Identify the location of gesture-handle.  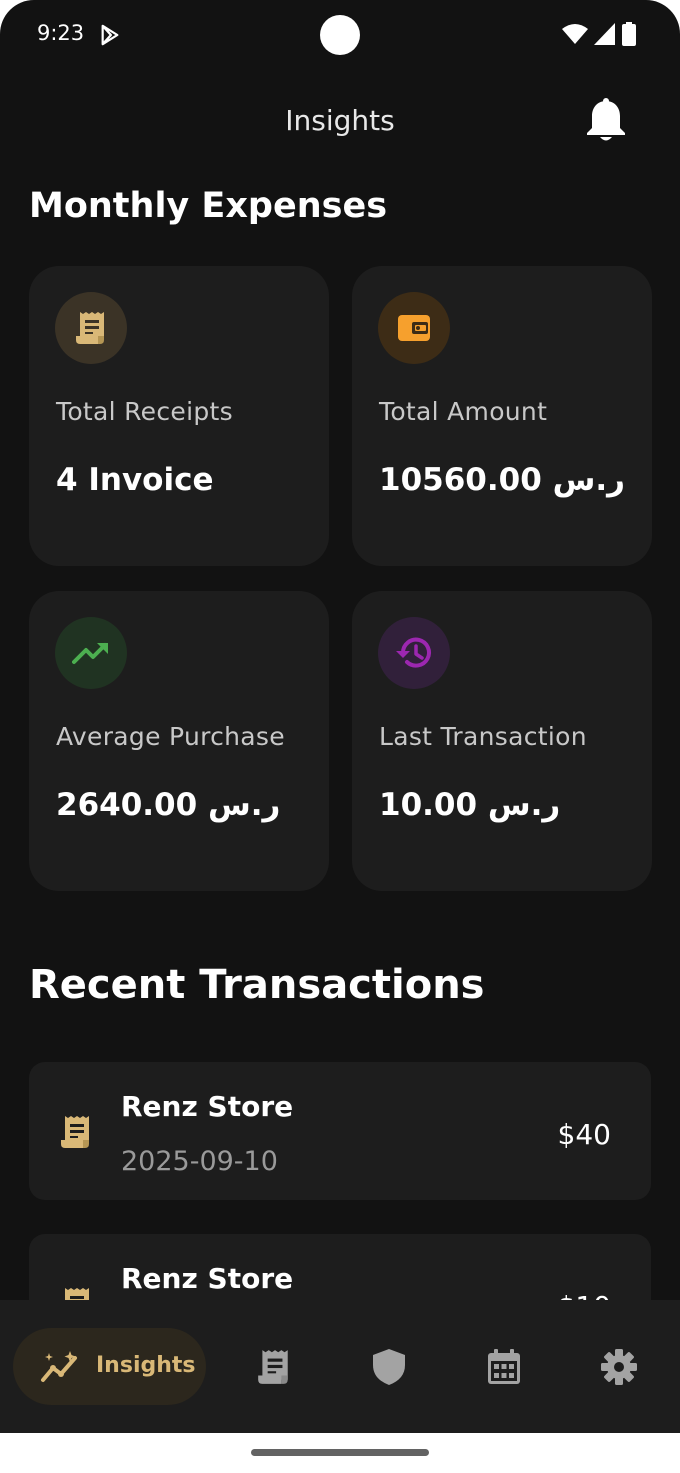
(340, 1452).